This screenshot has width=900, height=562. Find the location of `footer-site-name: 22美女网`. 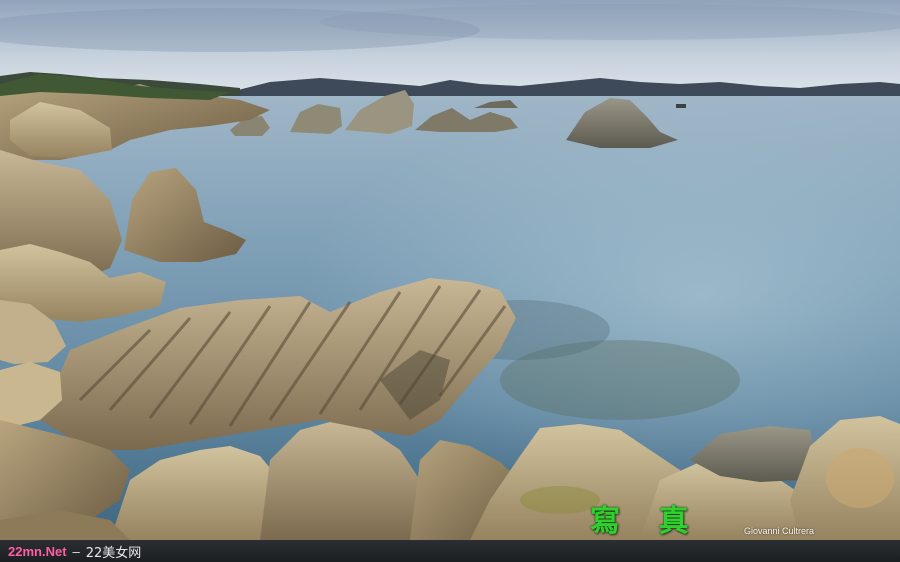

footer-site-name: 22美女网 is located at coordinates (113, 553).